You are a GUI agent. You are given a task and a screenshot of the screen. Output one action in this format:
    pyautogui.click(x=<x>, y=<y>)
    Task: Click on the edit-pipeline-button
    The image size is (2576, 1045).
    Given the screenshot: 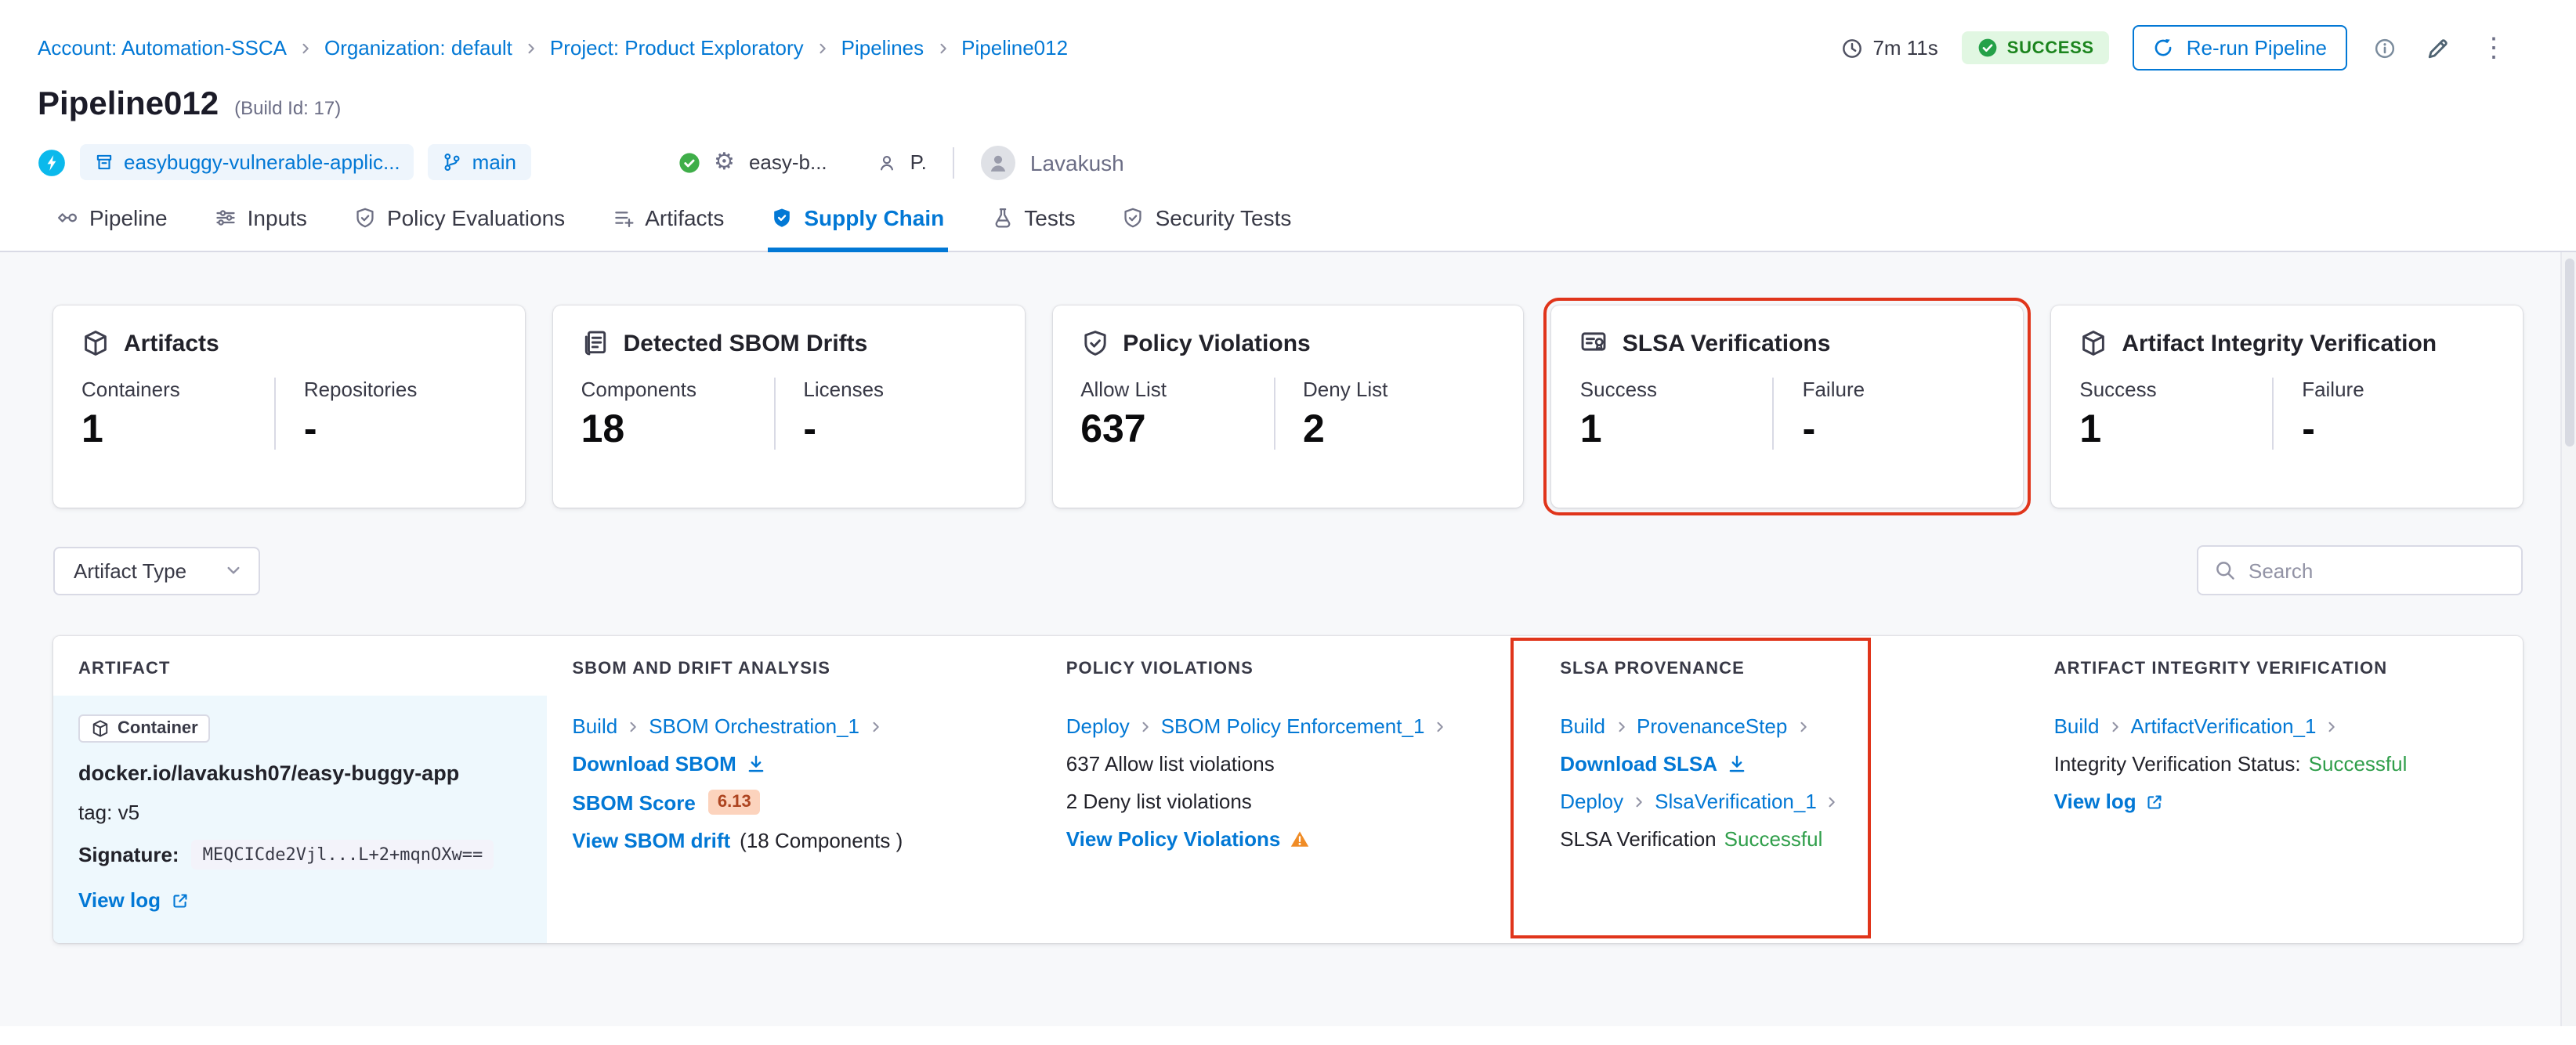 What is the action you would take?
    pyautogui.click(x=2438, y=47)
    